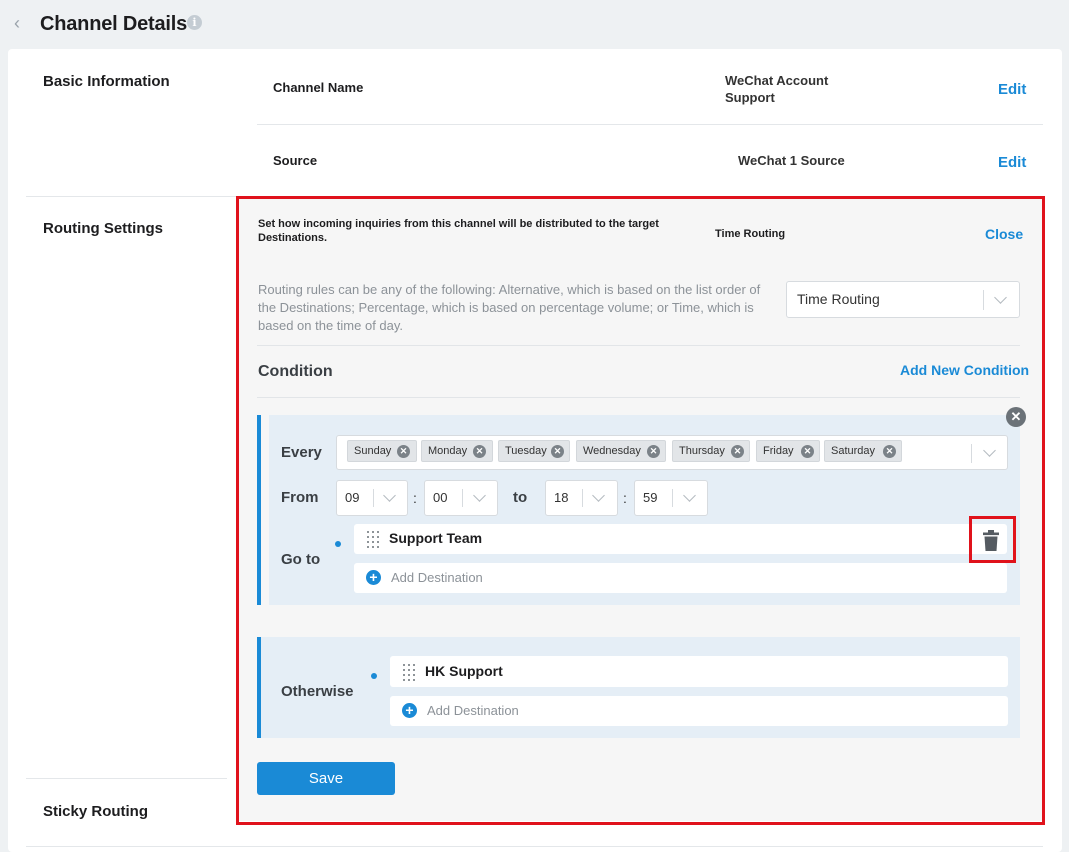 This screenshot has height=852, width=1069. I want to click on goto-label: Go to, so click(301, 559).